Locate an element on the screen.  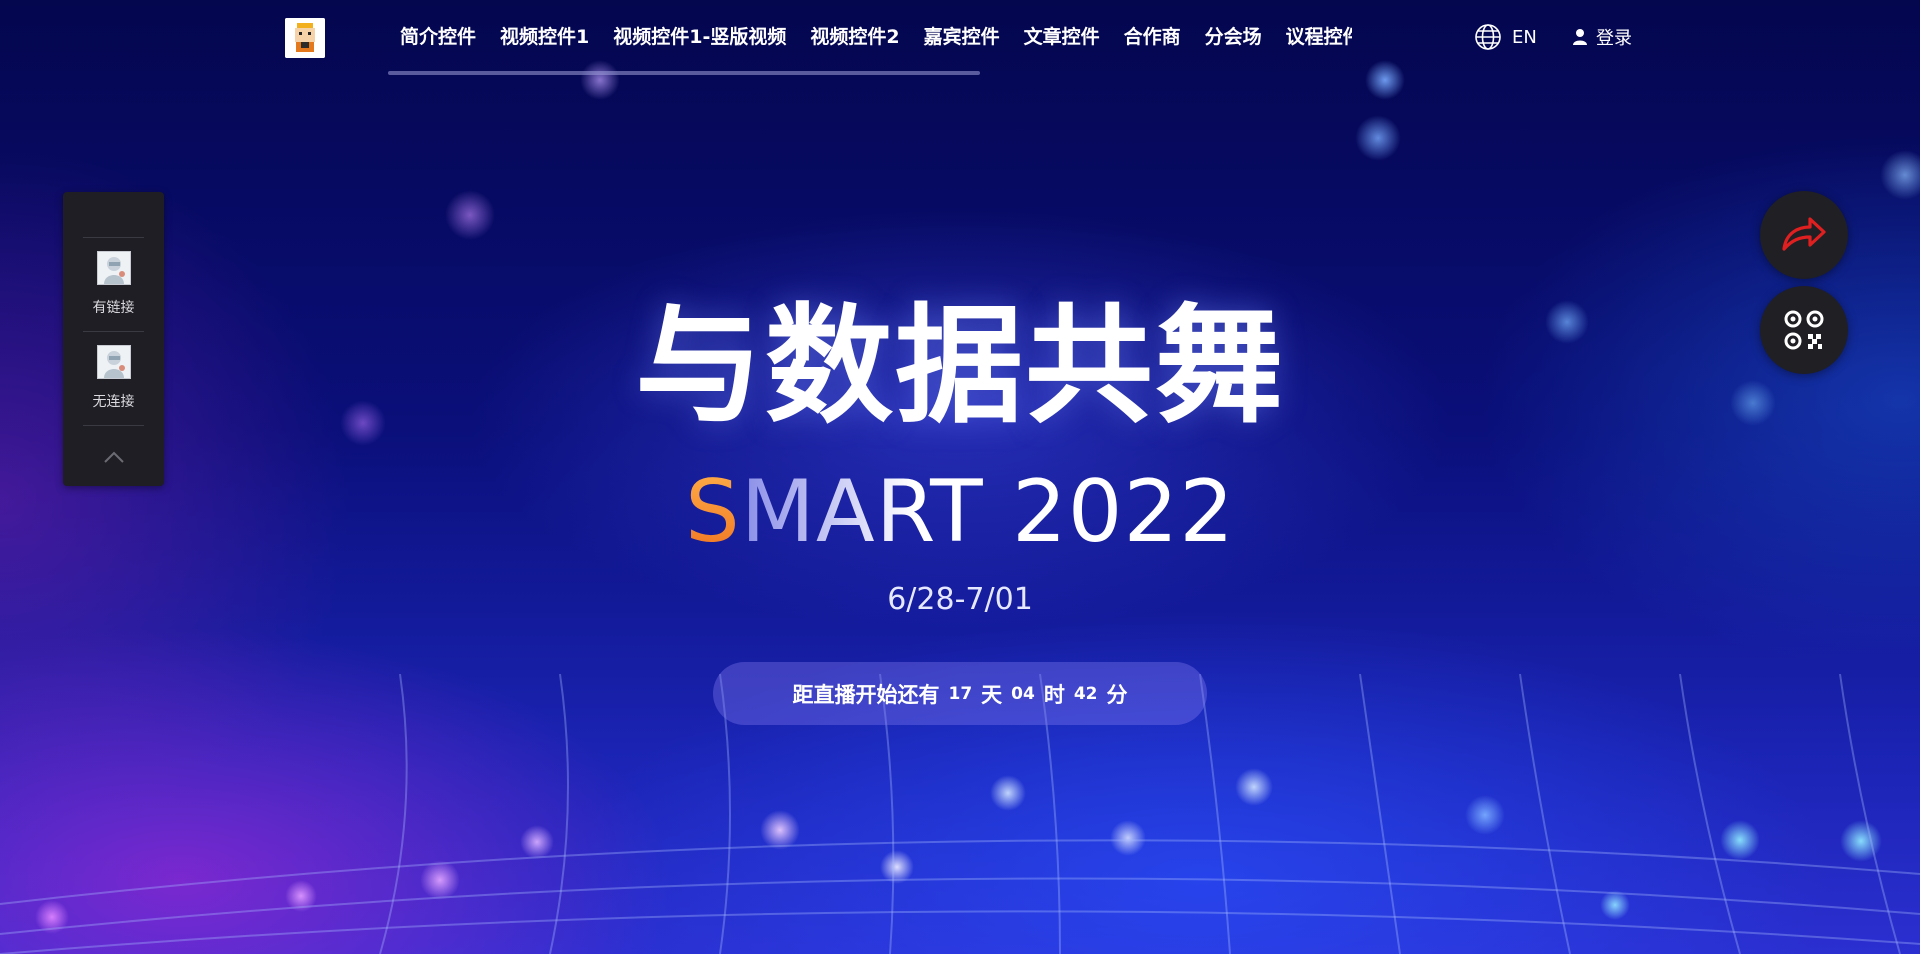
nav-item-video1: 视频控件1 is located at coordinates (544, 38).